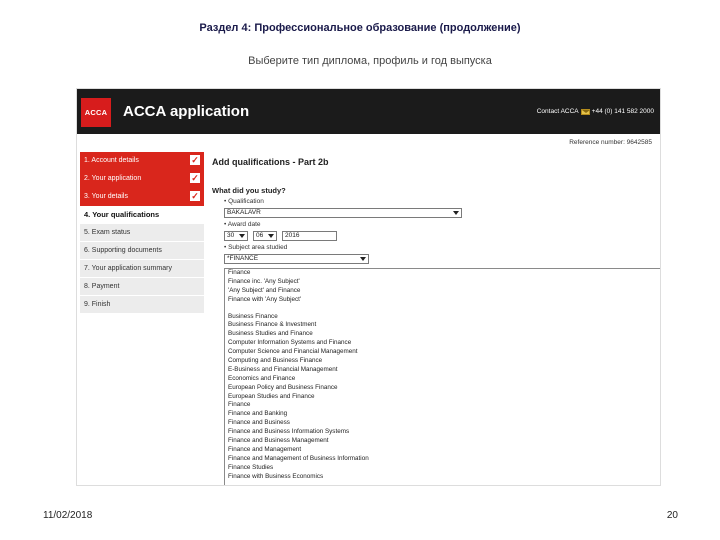  I want to click on list-item: Computing and Business Finance, so click(442, 361).